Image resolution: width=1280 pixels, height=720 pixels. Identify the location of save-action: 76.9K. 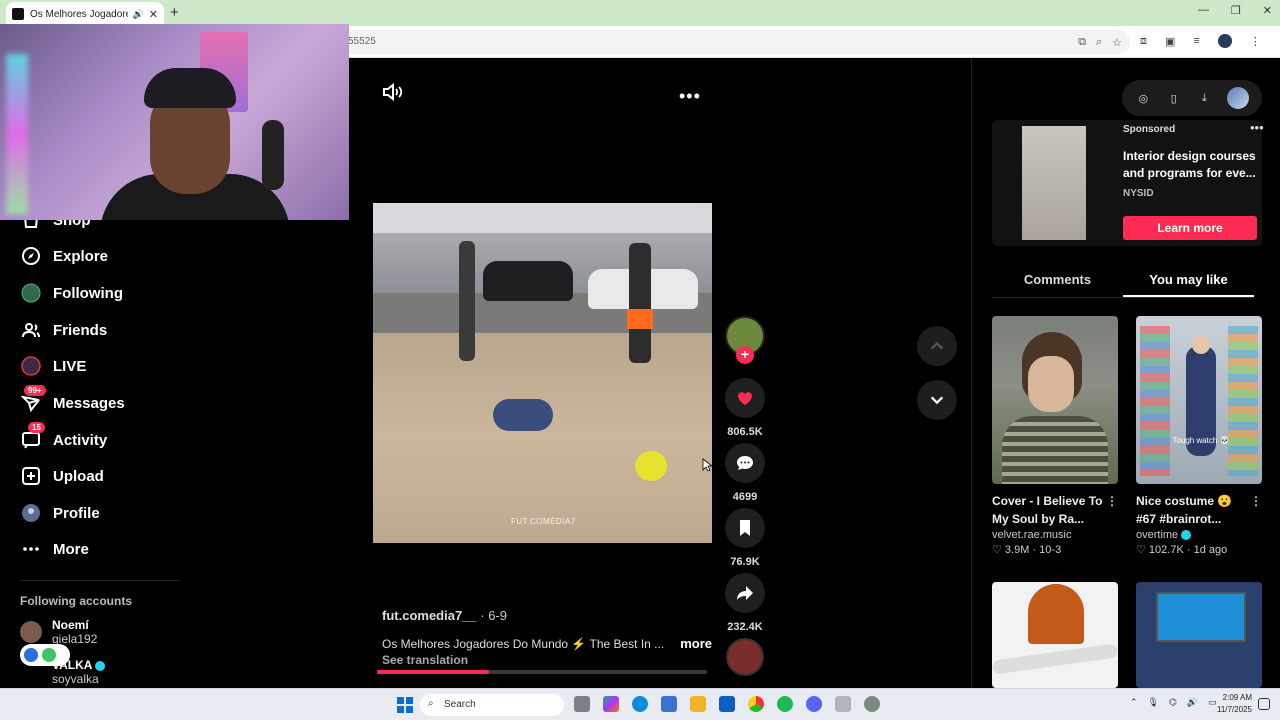
(745, 538).